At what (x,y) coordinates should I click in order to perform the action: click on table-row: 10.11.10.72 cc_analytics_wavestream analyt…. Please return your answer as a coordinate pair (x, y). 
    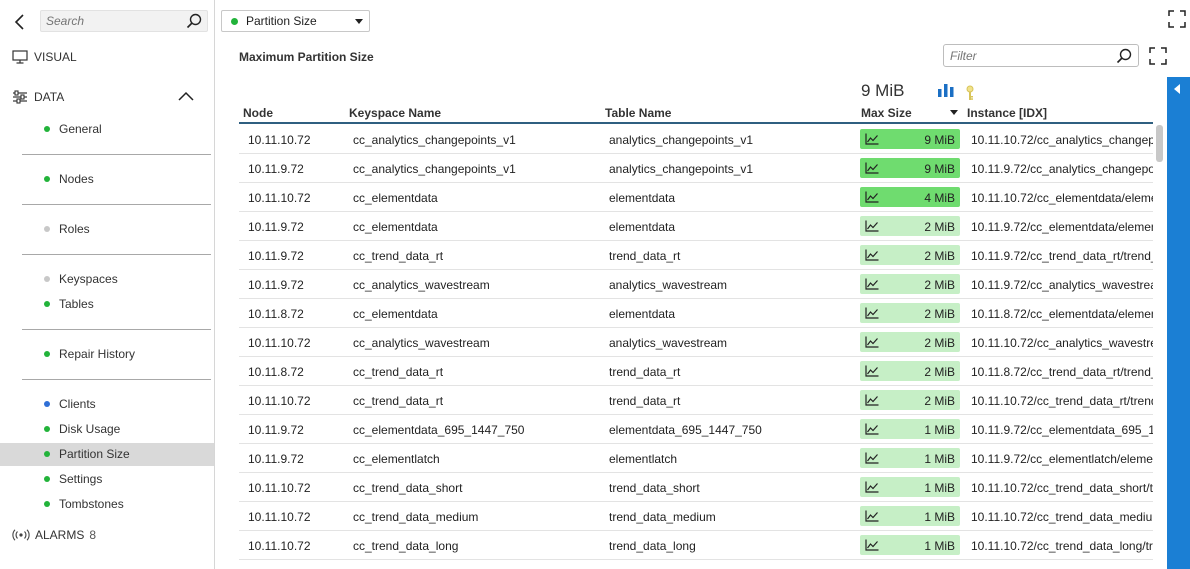
    Looking at the image, I should click on (696, 342).